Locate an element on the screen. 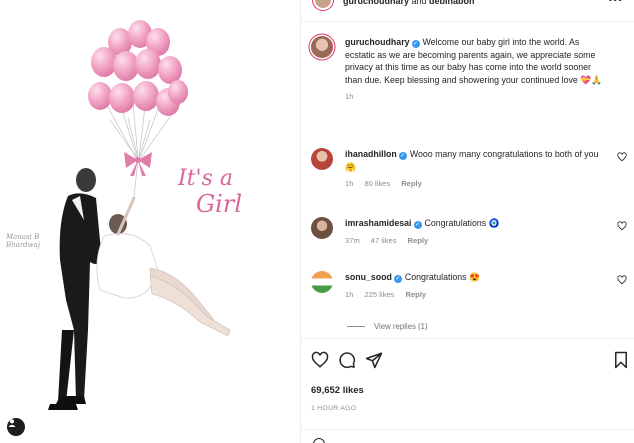 This screenshot has width=634, height=443. comment-emoji: 🤗 is located at coordinates (350, 166).